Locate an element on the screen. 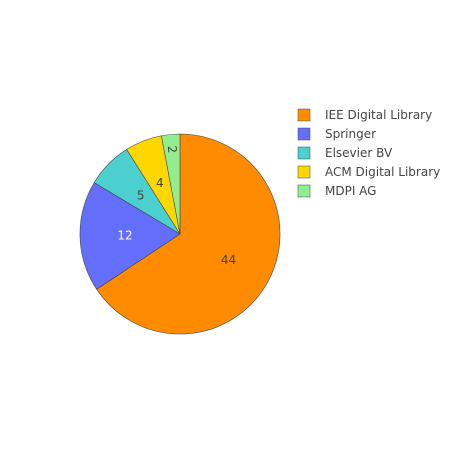 This screenshot has height=450, width=450. legend-swatch-springer is located at coordinates (304, 134).